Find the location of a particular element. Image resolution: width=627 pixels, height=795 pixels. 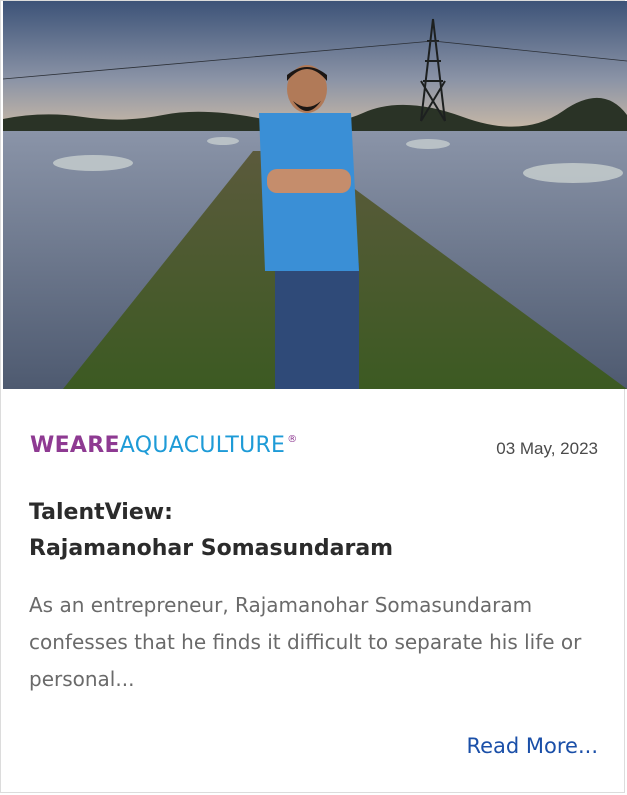

article-title-line-1: TalentView: is located at coordinates (101, 512).